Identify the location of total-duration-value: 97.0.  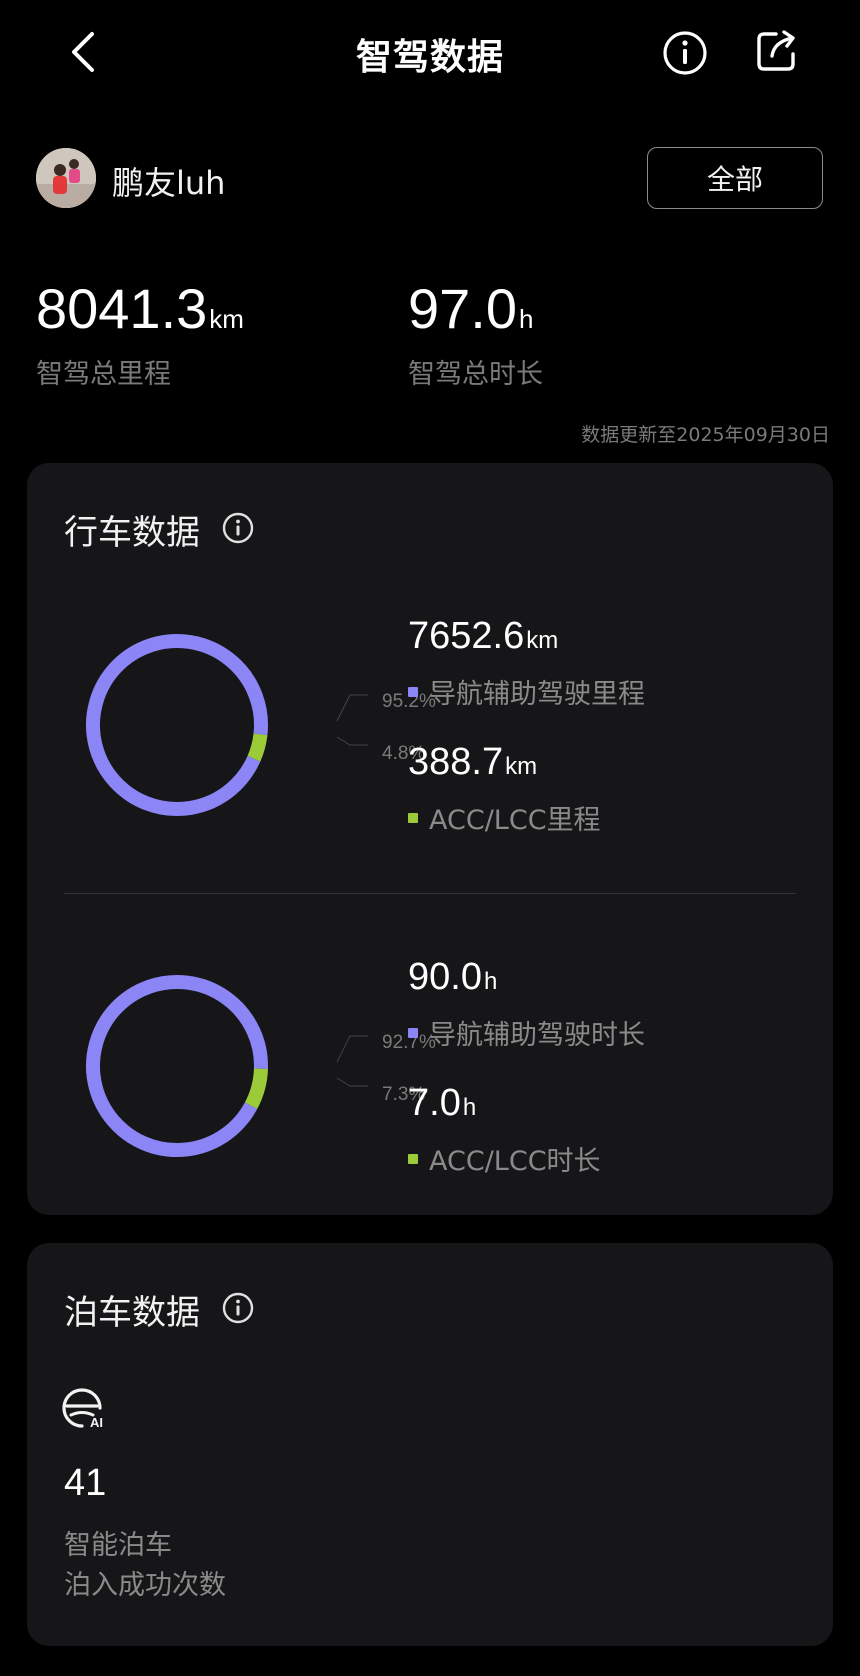
(462, 308).